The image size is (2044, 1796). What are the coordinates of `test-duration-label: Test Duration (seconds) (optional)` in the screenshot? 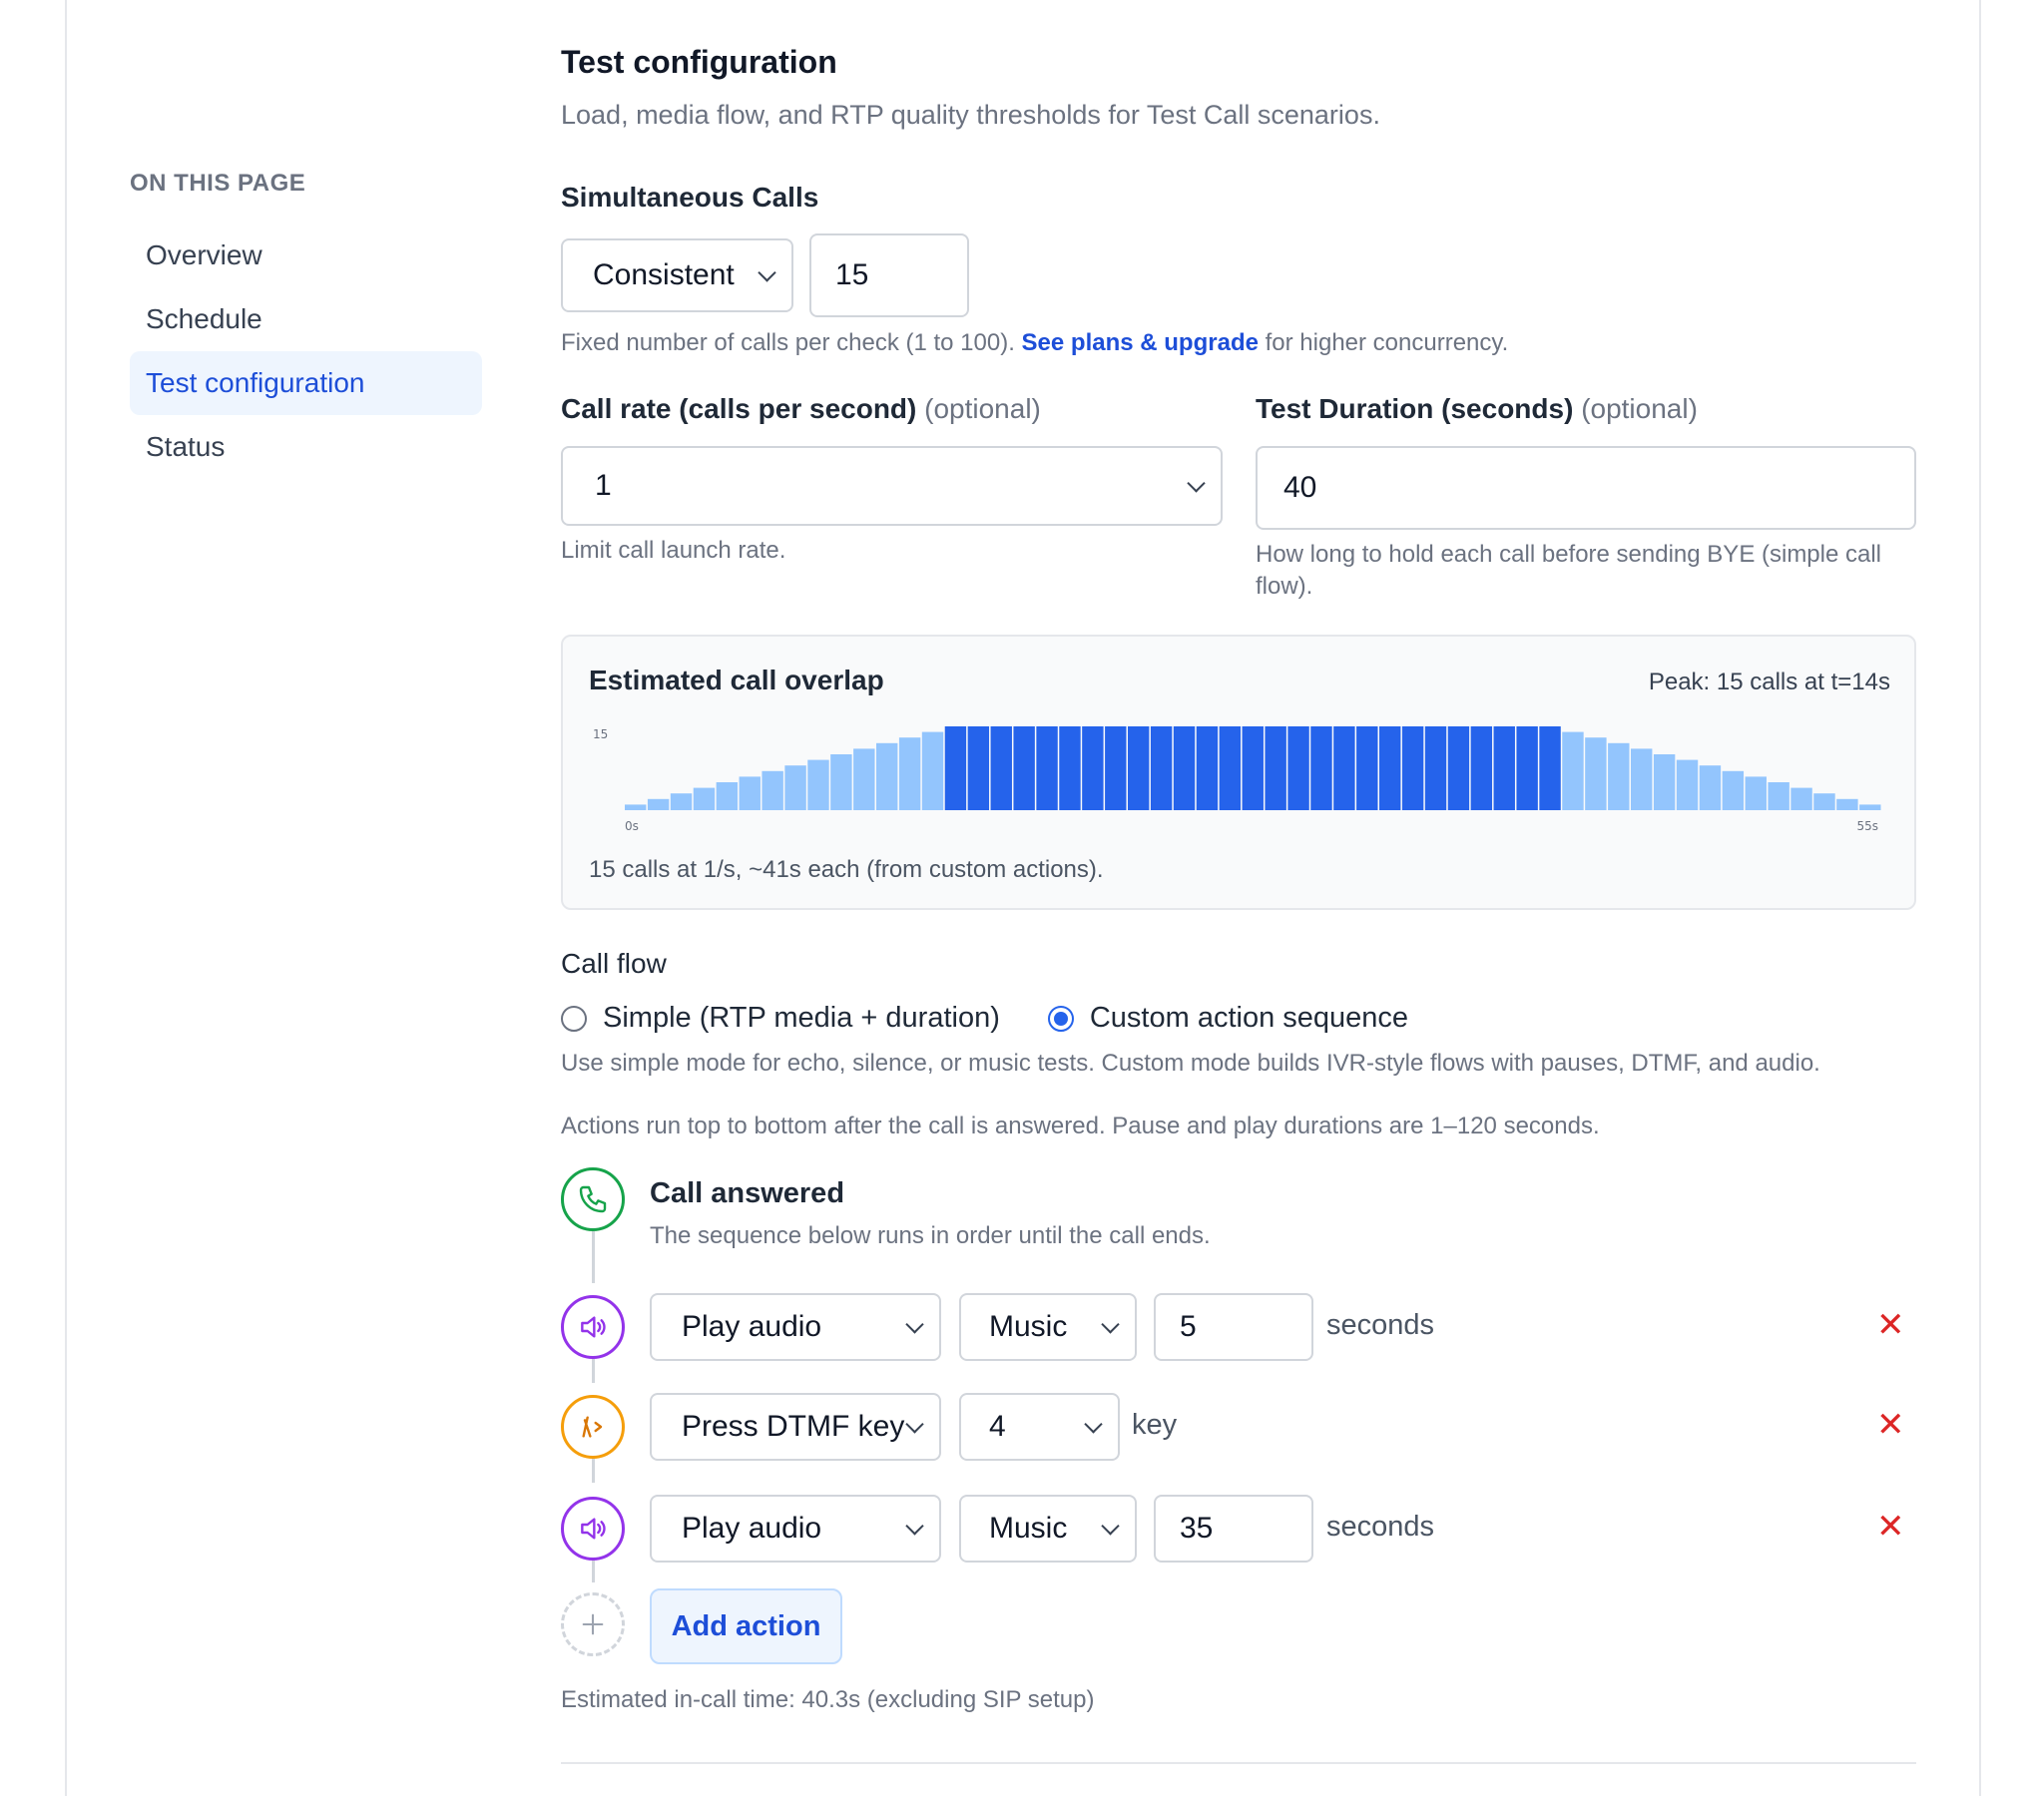 It's located at (1477, 409).